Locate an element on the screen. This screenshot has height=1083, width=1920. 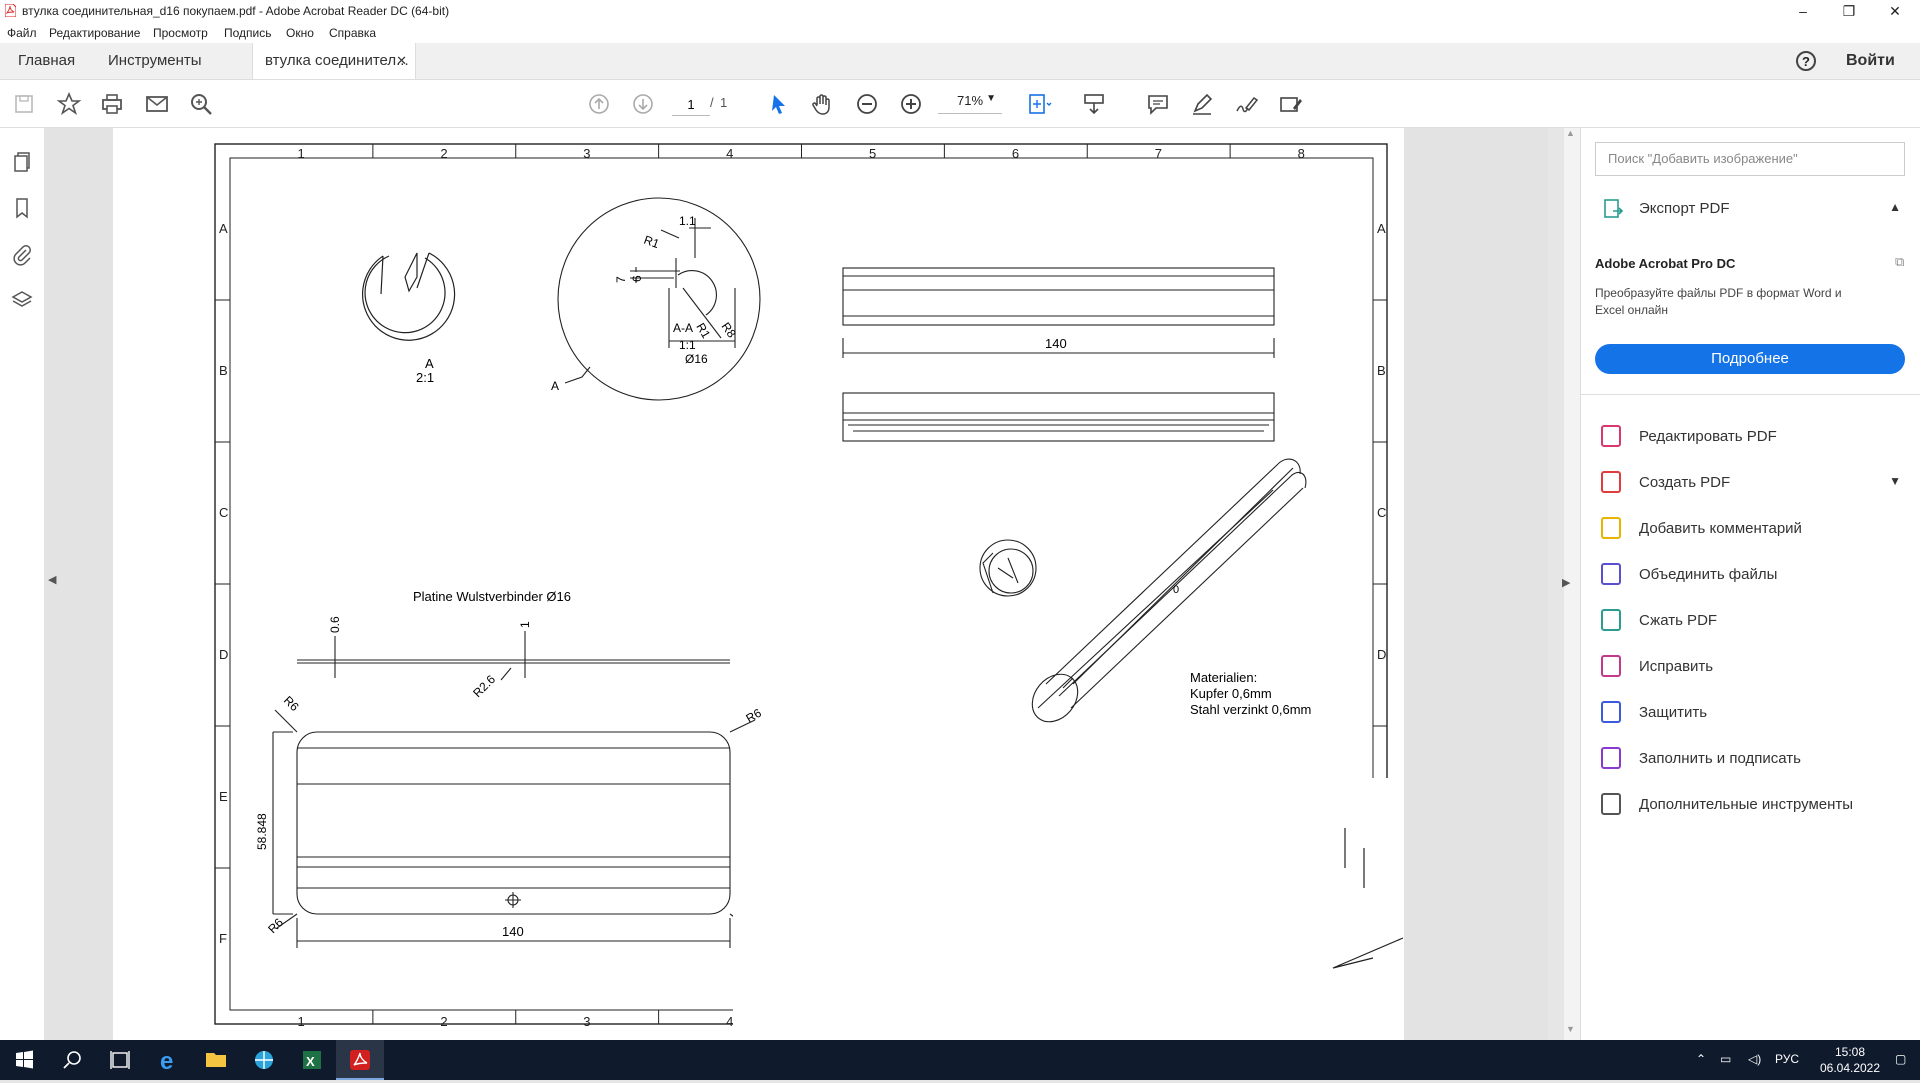
clock-time: 15:08 is located at coordinates (1850, 1052).